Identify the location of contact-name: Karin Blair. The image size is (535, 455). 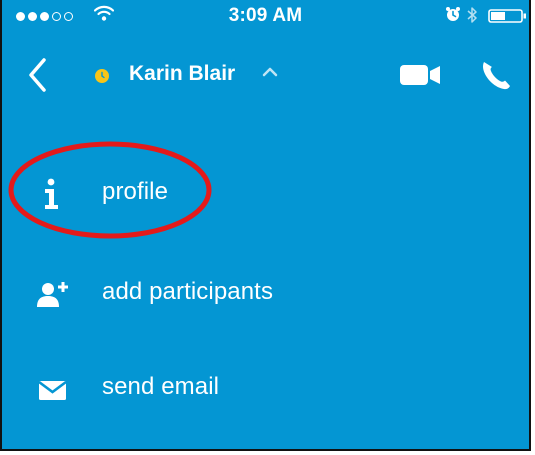
(182, 74).